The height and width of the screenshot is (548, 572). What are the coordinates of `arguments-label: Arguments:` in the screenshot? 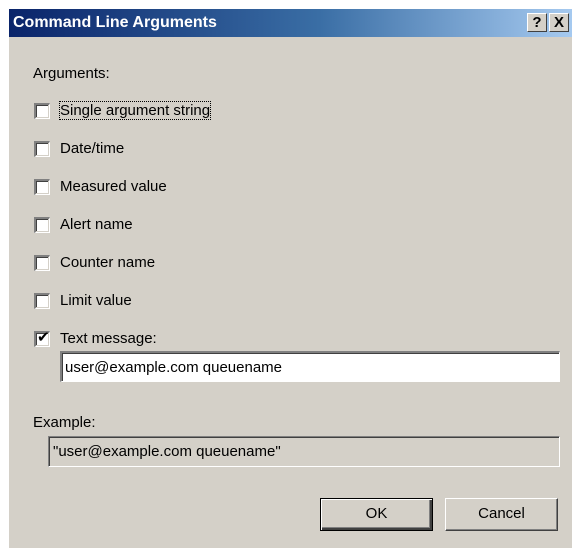 It's located at (71, 73).